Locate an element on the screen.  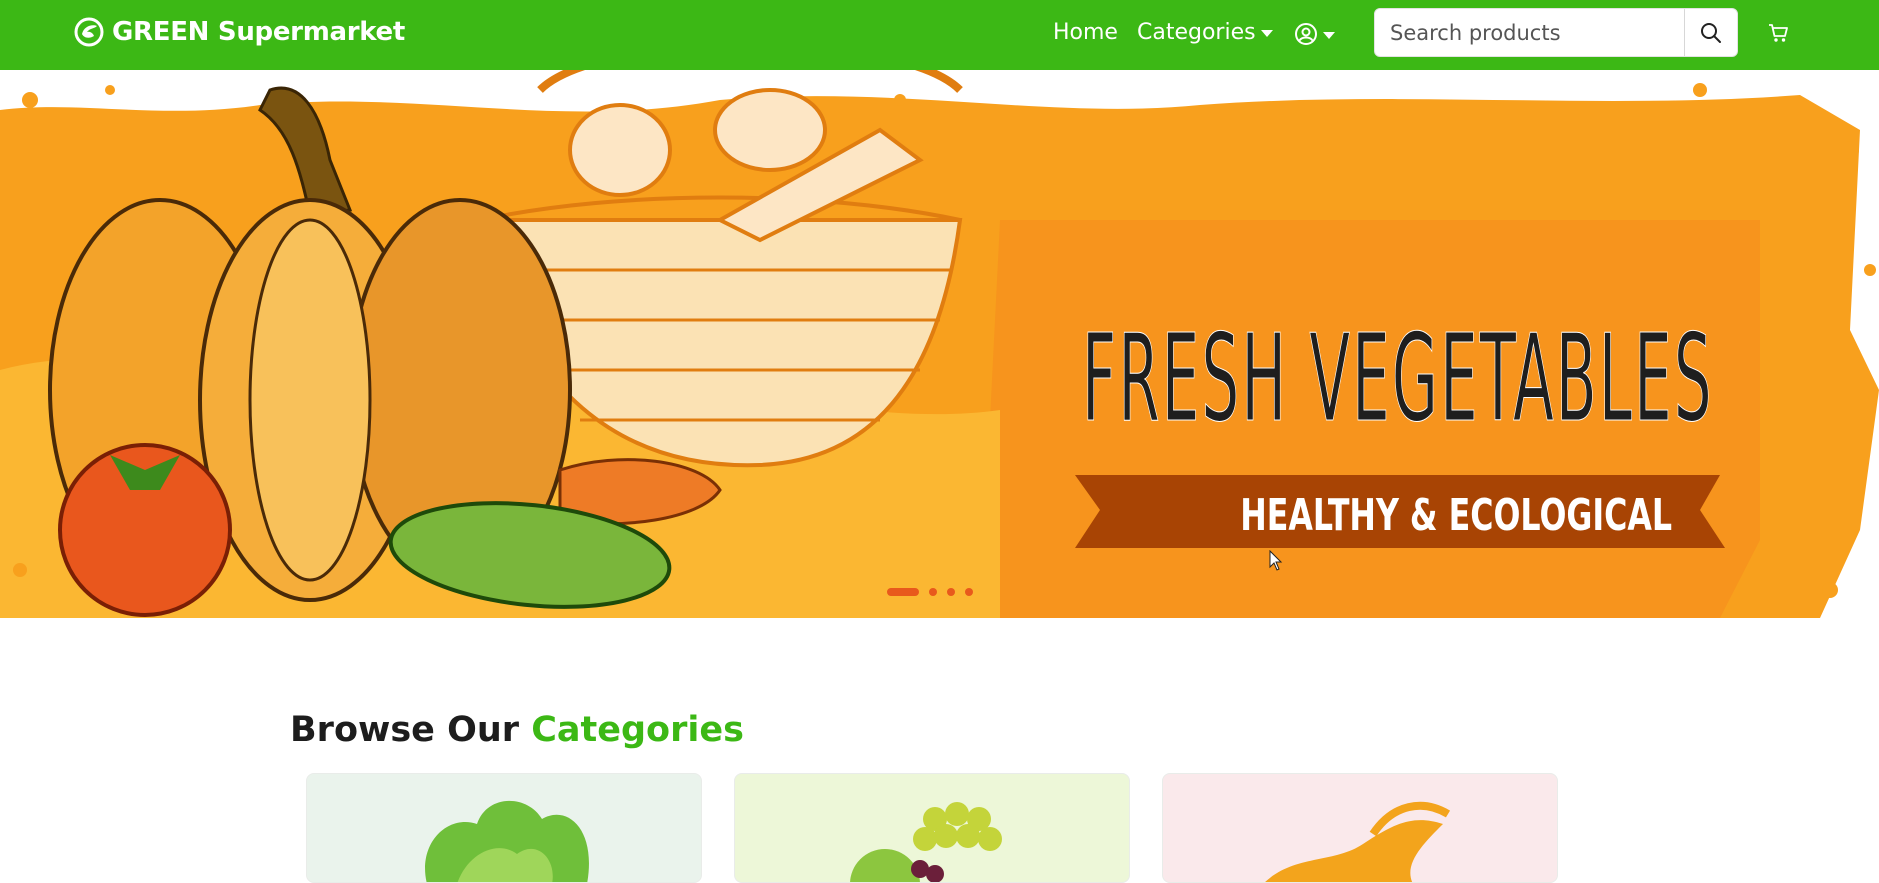
nav-categories-dropdown: Categories is located at coordinates (1205, 32).